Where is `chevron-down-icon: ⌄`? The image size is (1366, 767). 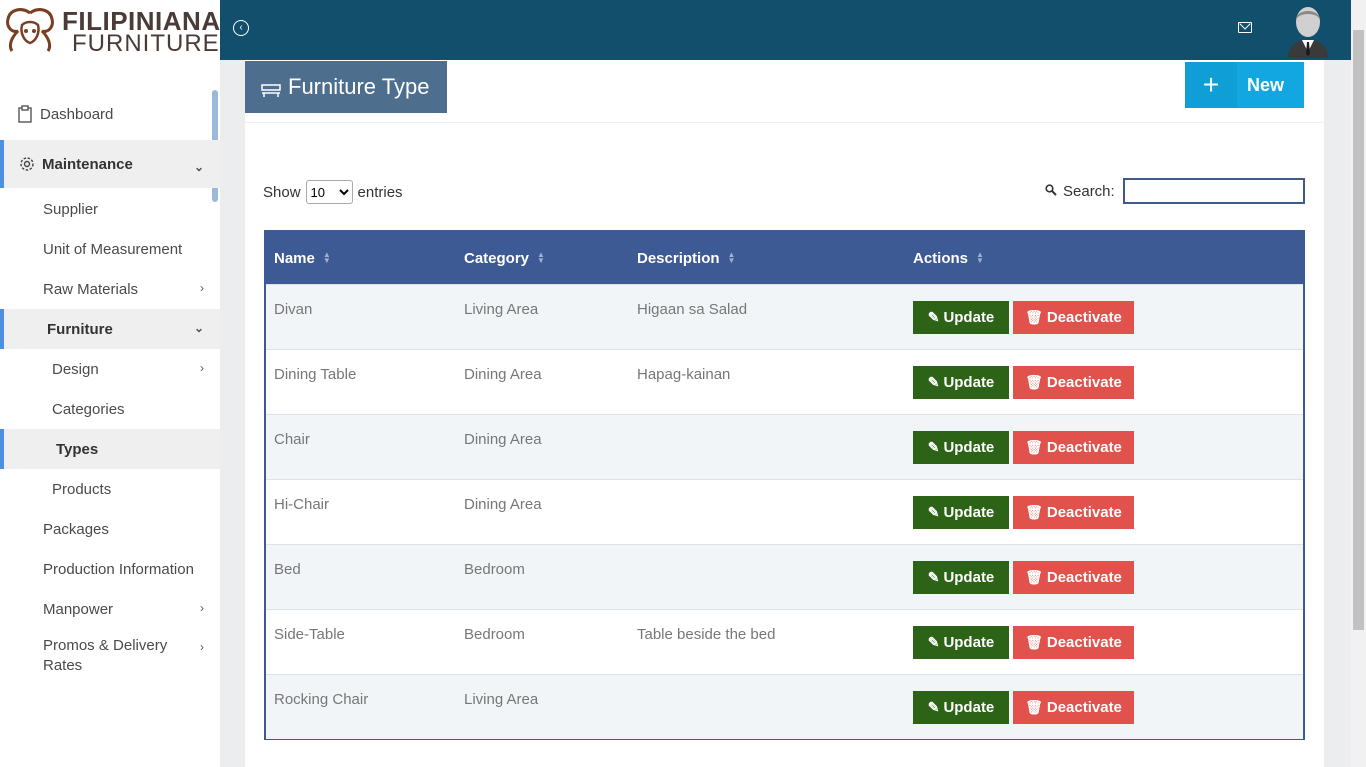
chevron-down-icon: ⌄ is located at coordinates (198, 328).